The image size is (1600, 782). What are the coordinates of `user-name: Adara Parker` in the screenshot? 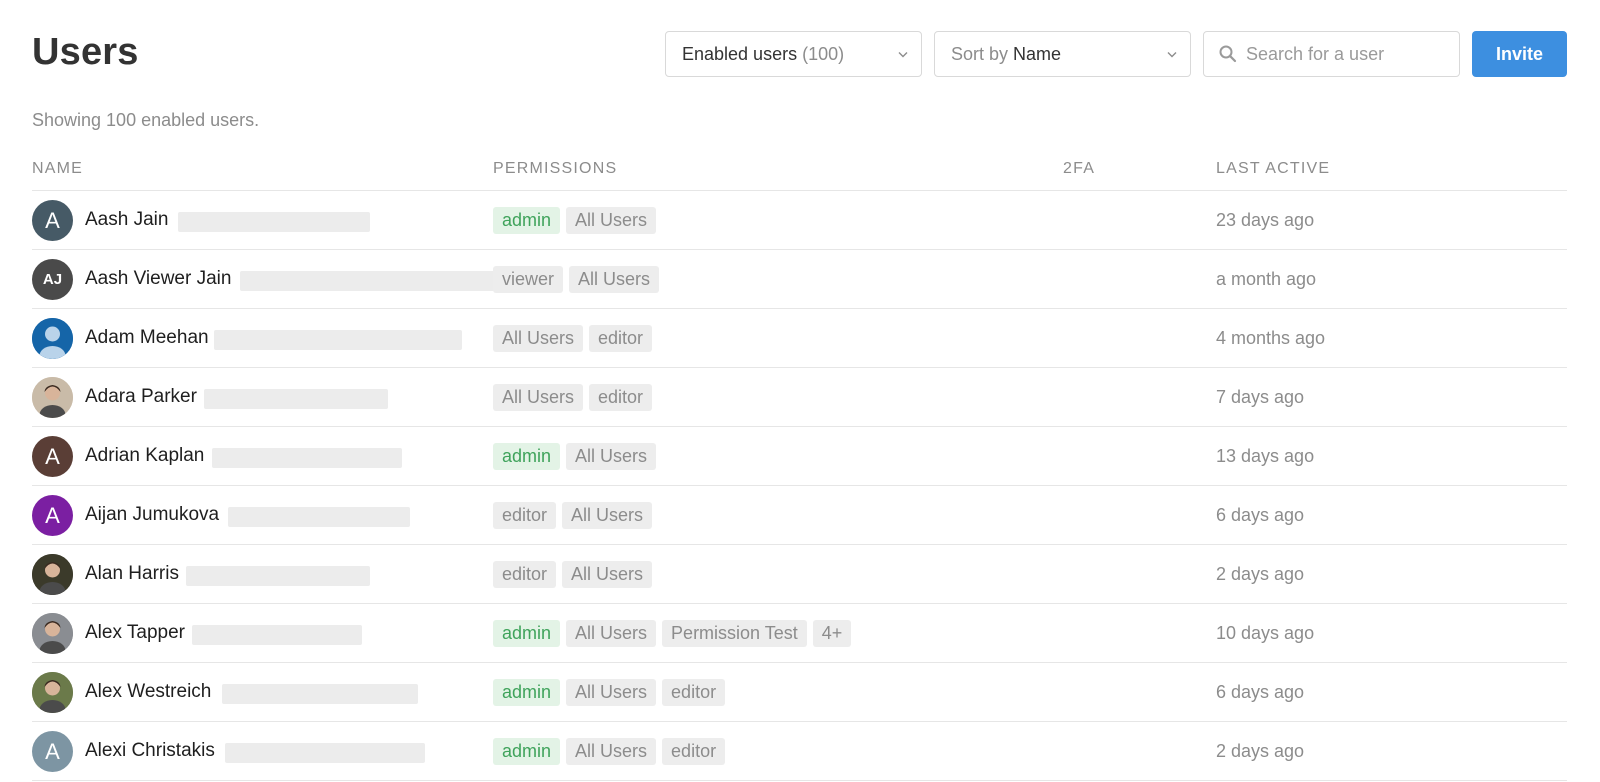 It's located at (141, 397).